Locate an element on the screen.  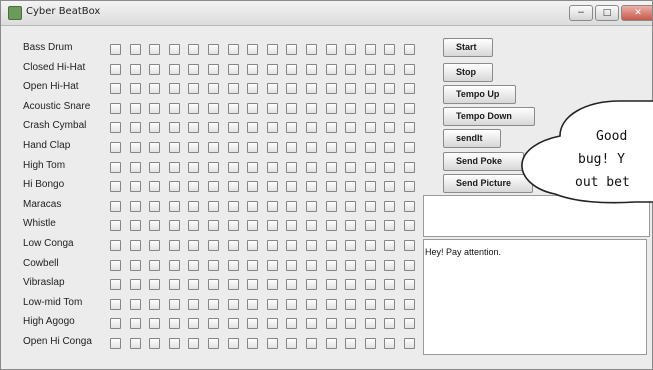
send-poke-button: Send Poke is located at coordinates (483, 161).